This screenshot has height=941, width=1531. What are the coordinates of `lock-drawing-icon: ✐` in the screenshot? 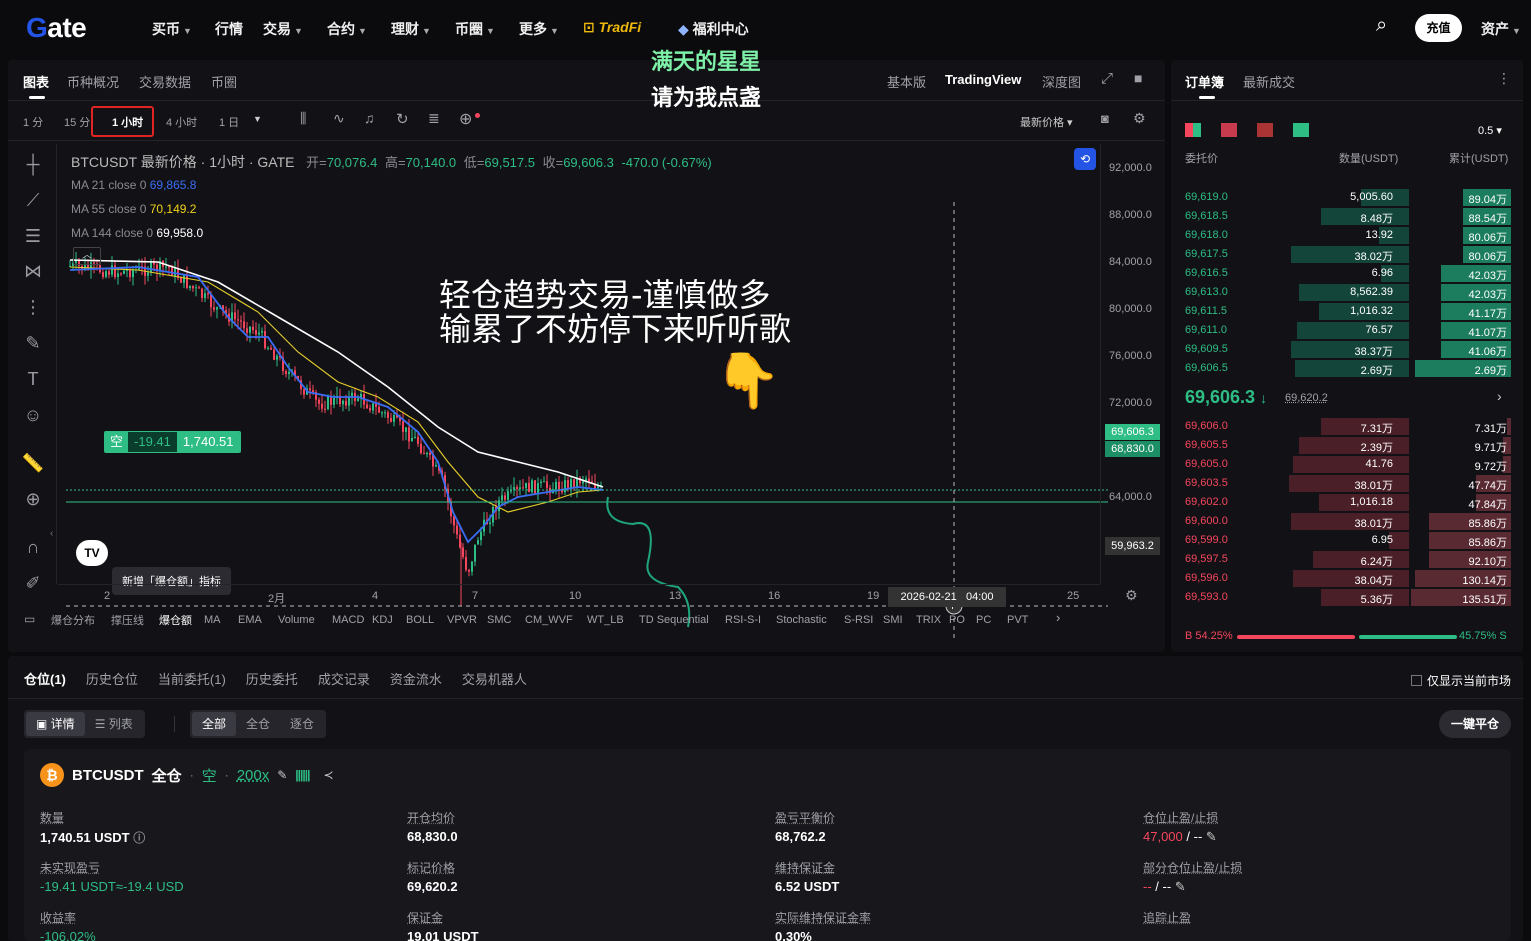 It's located at (33, 586).